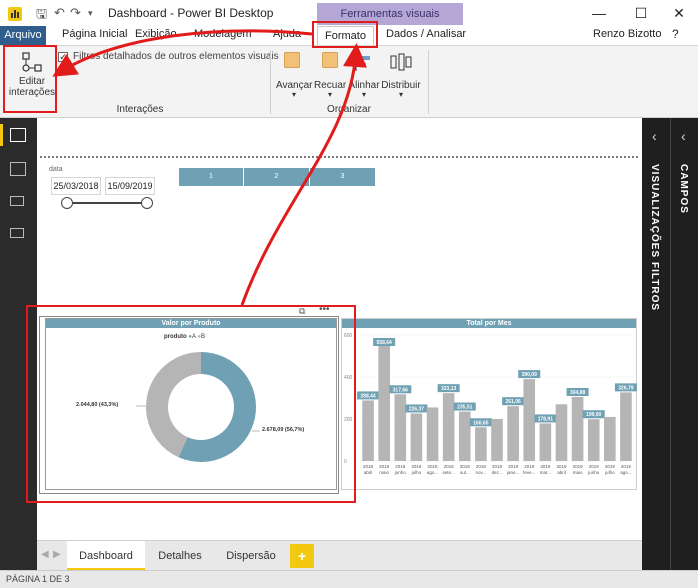 The width and height of the screenshot is (698, 588). Describe the element at coordinates (182, 53) in the screenshot. I see `arrow-to-edit-interactions` at that location.